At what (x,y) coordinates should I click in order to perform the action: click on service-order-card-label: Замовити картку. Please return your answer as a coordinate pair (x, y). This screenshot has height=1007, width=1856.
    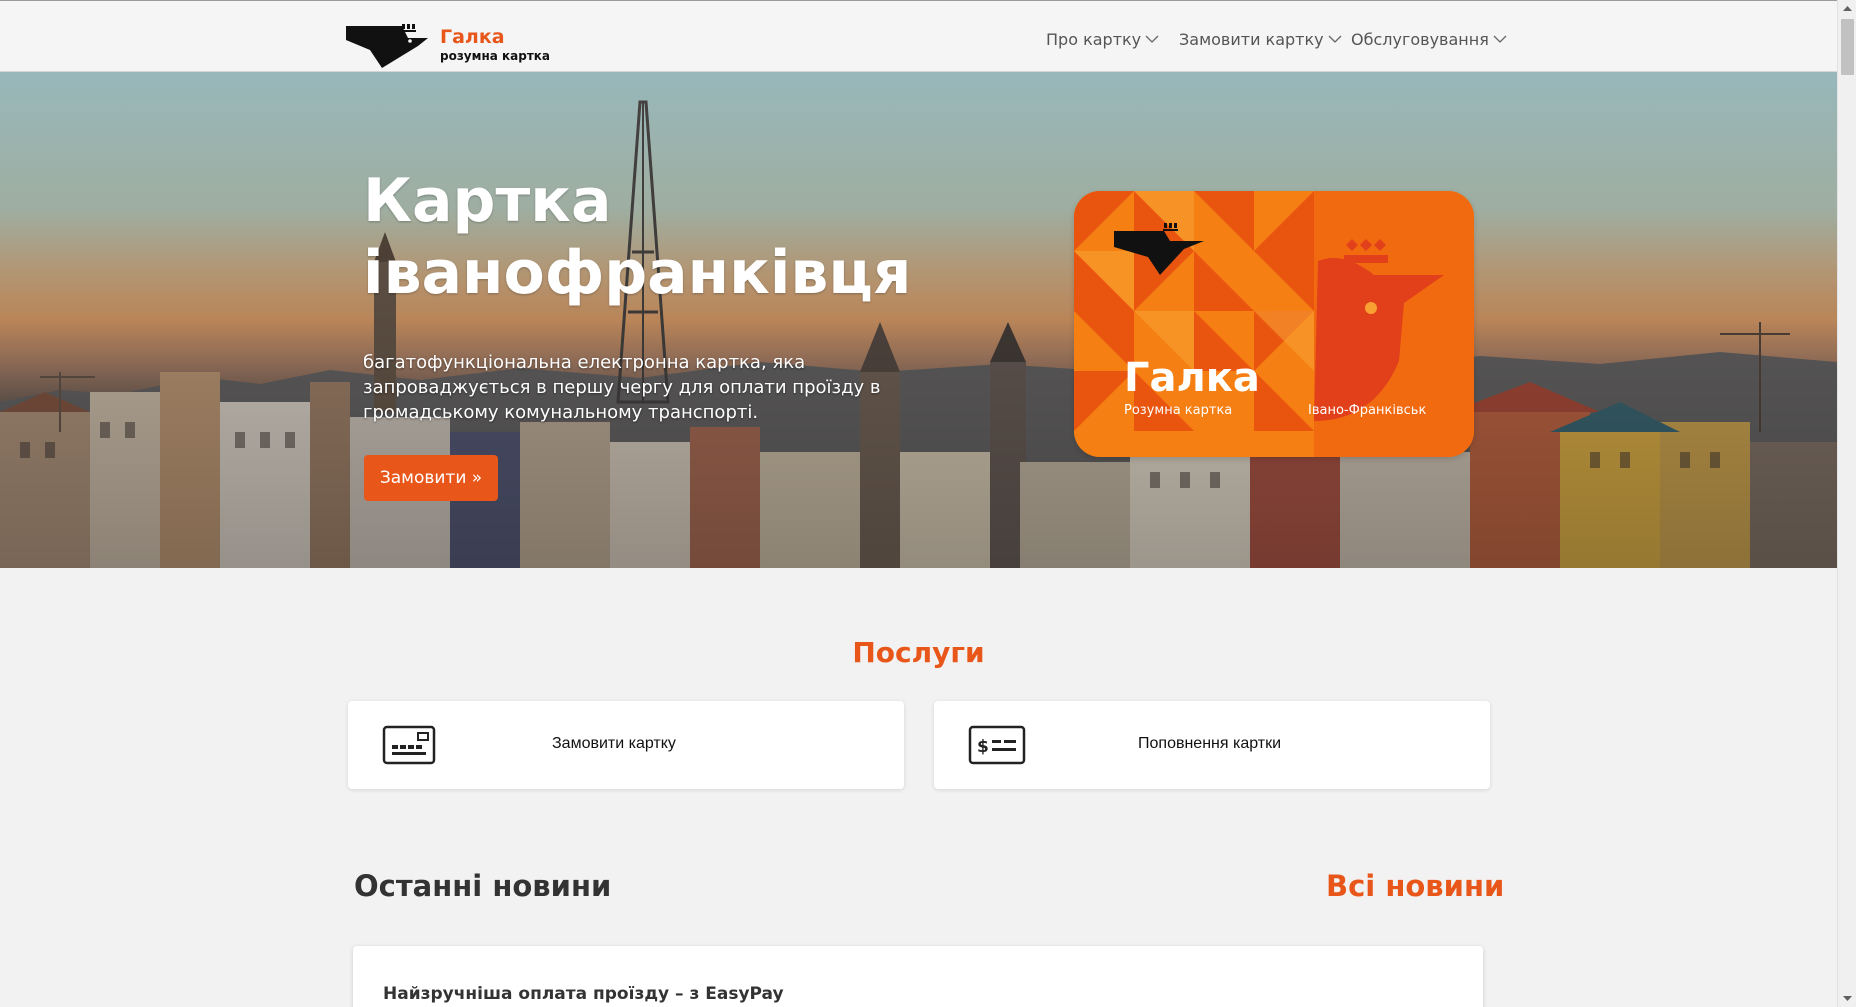
    Looking at the image, I should click on (614, 743).